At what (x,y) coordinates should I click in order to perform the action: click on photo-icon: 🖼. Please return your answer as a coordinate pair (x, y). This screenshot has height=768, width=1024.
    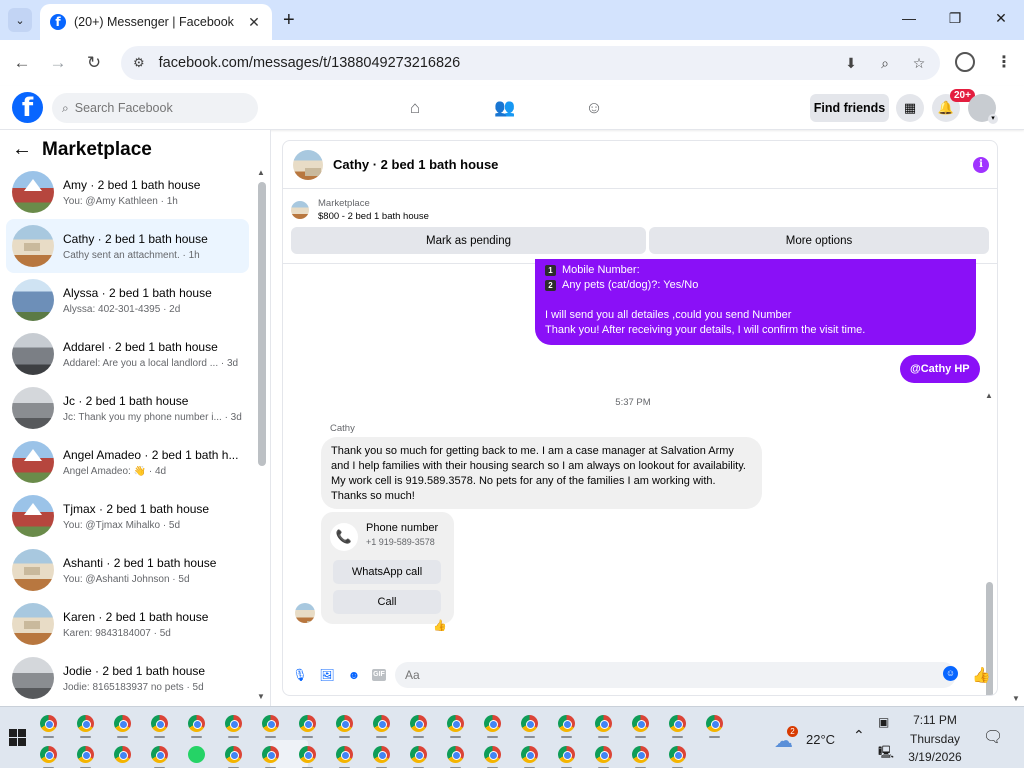
    Looking at the image, I should click on (327, 675).